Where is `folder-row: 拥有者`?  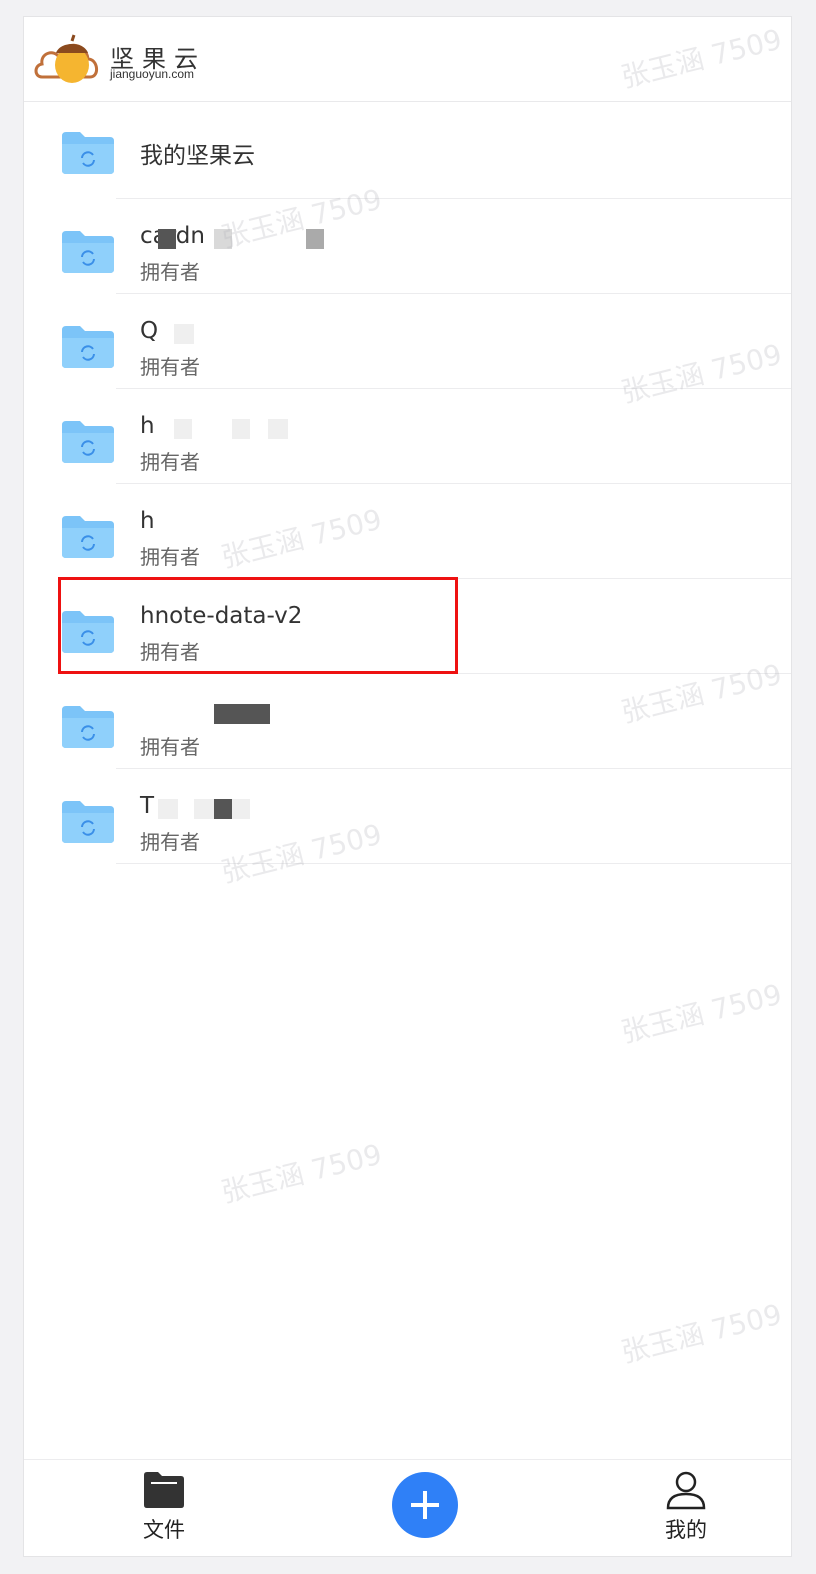 folder-row: 拥有者 is located at coordinates (407, 721).